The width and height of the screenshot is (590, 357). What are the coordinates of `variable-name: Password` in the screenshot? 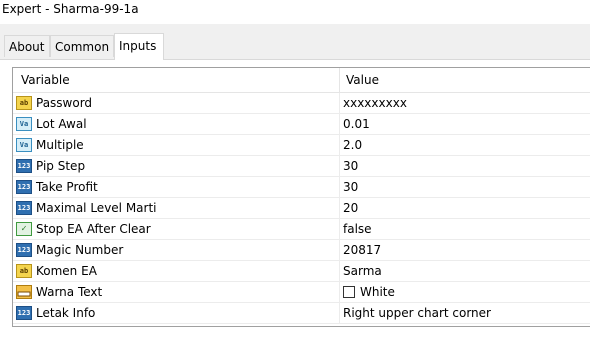 It's located at (64, 103).